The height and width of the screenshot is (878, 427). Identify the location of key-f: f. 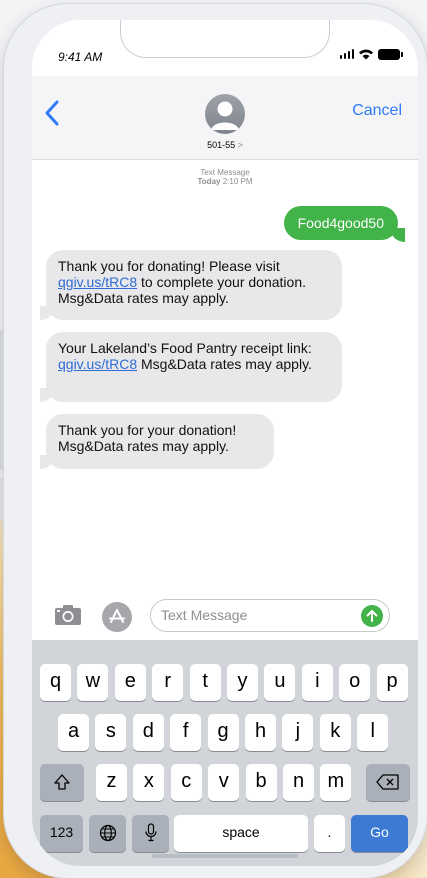
(186, 732).